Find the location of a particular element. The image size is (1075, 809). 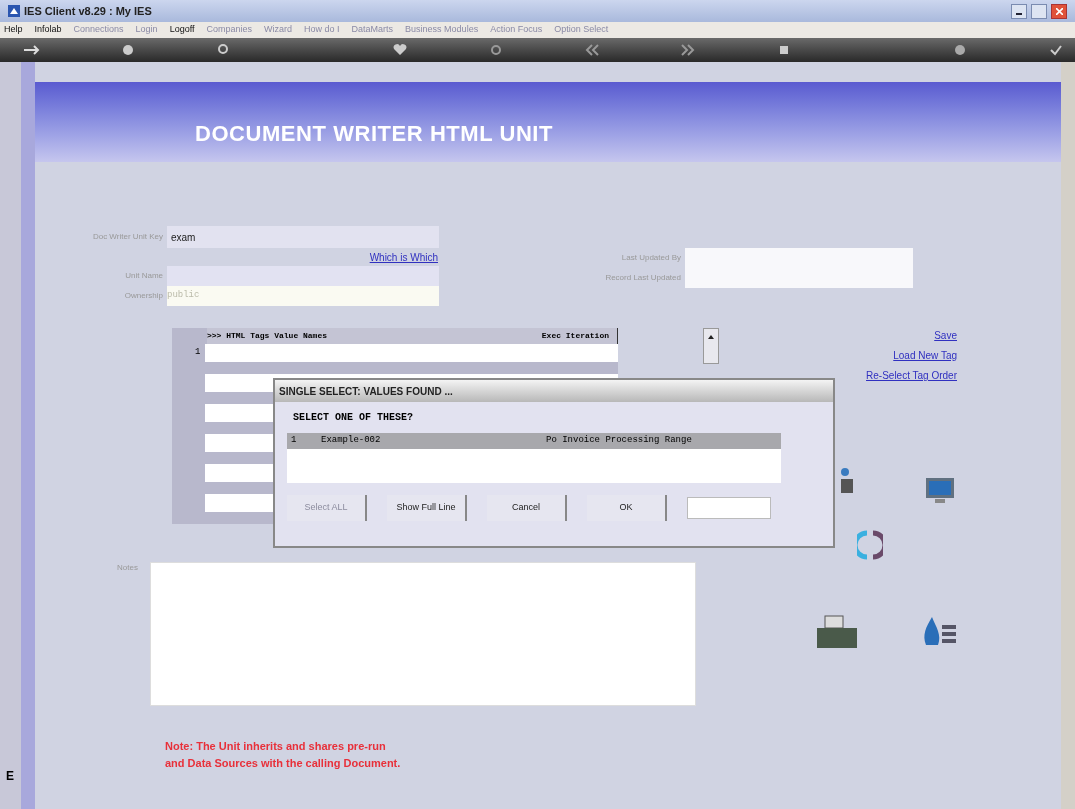

which-is-which-link: Which is Which is located at coordinates (403, 257).